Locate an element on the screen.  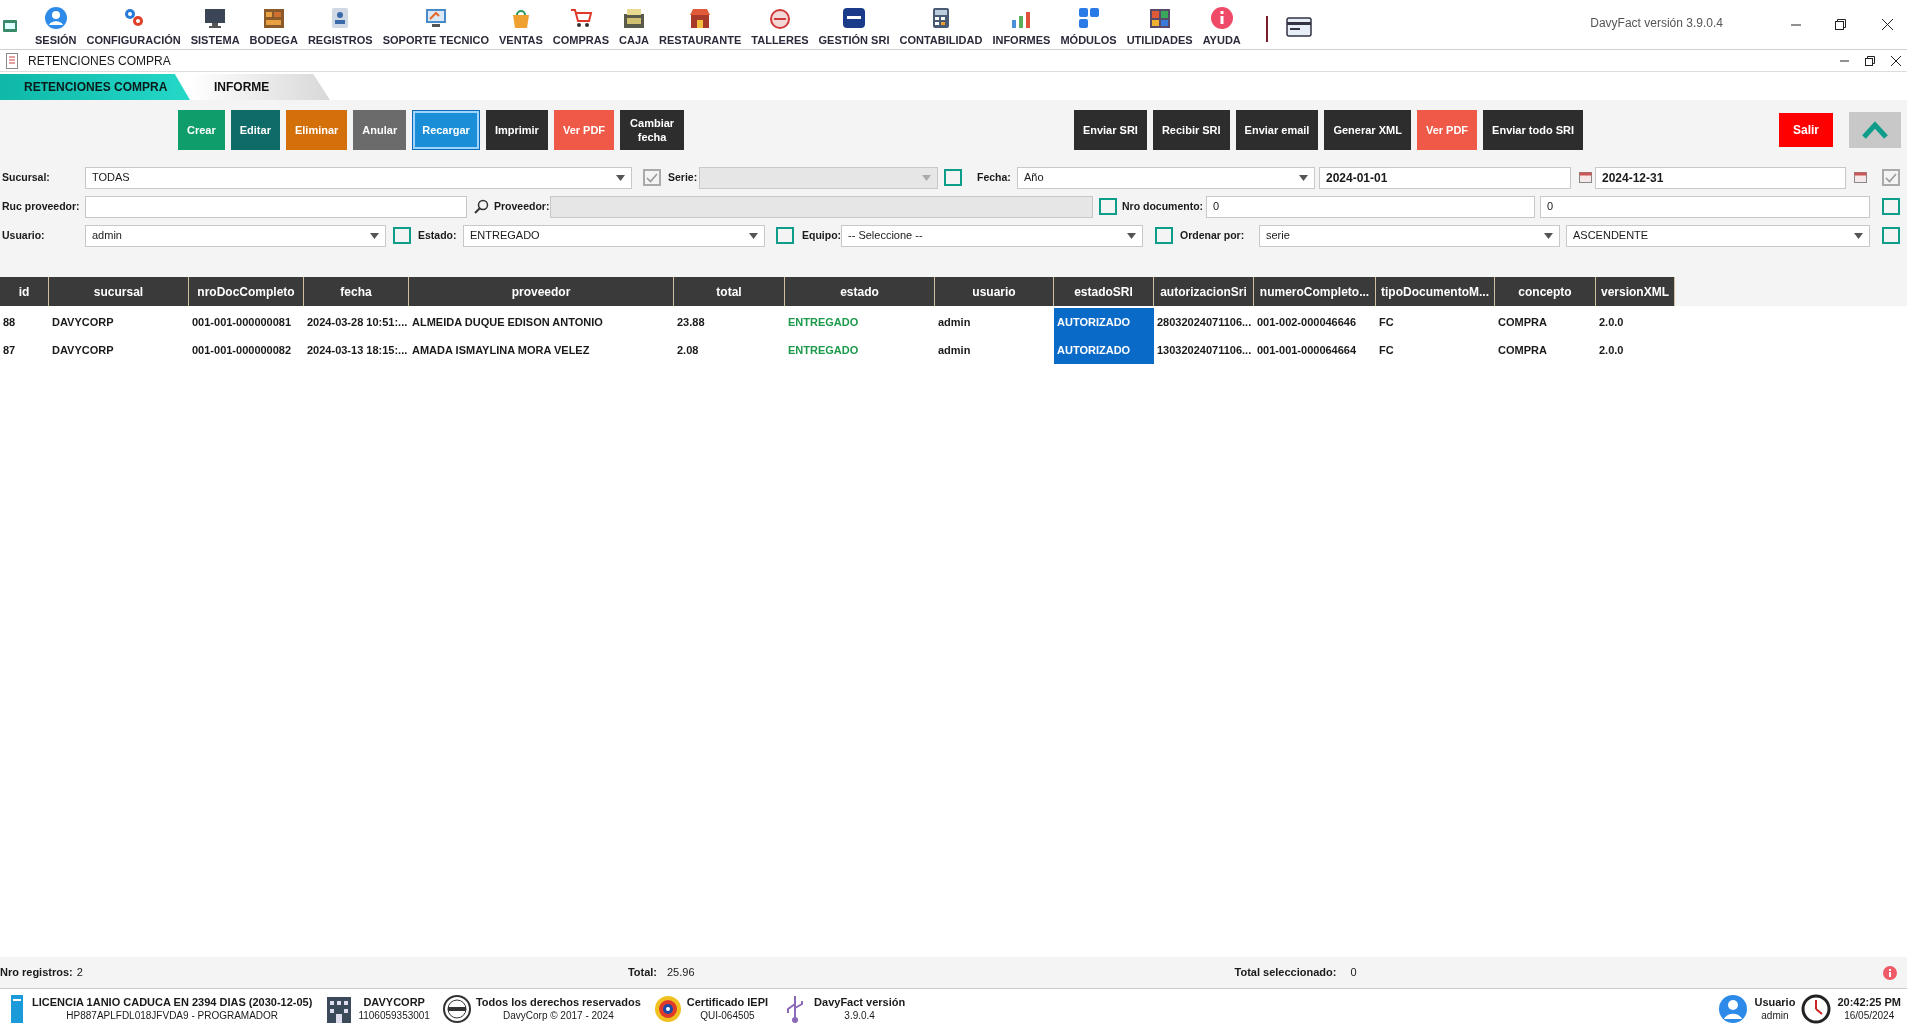
menu-item: CONTABILIDAD is located at coordinates (941, 26).